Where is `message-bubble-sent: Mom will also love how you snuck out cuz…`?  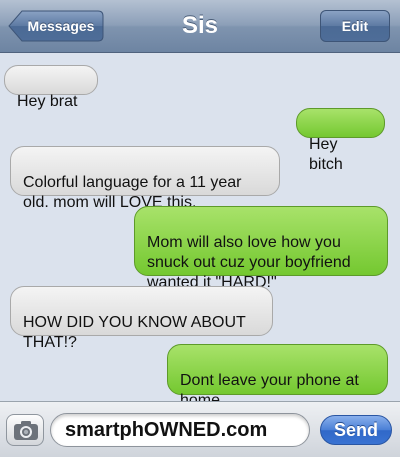 message-bubble-sent: Mom will also love how you snuck out cuz… is located at coordinates (261, 248).